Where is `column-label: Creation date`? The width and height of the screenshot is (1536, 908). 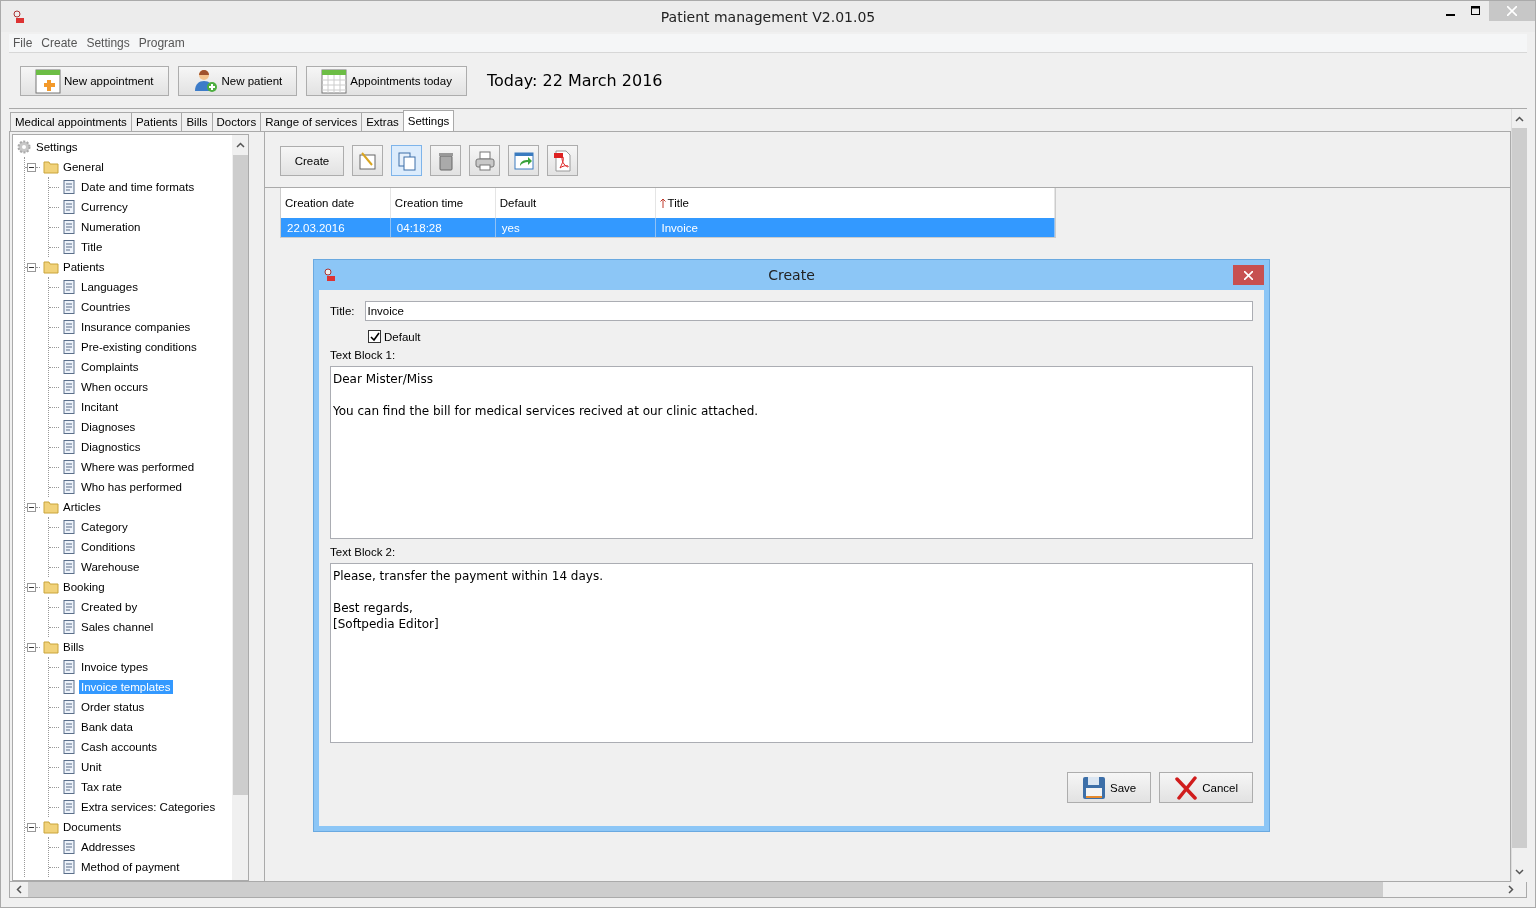 column-label: Creation date is located at coordinates (320, 203).